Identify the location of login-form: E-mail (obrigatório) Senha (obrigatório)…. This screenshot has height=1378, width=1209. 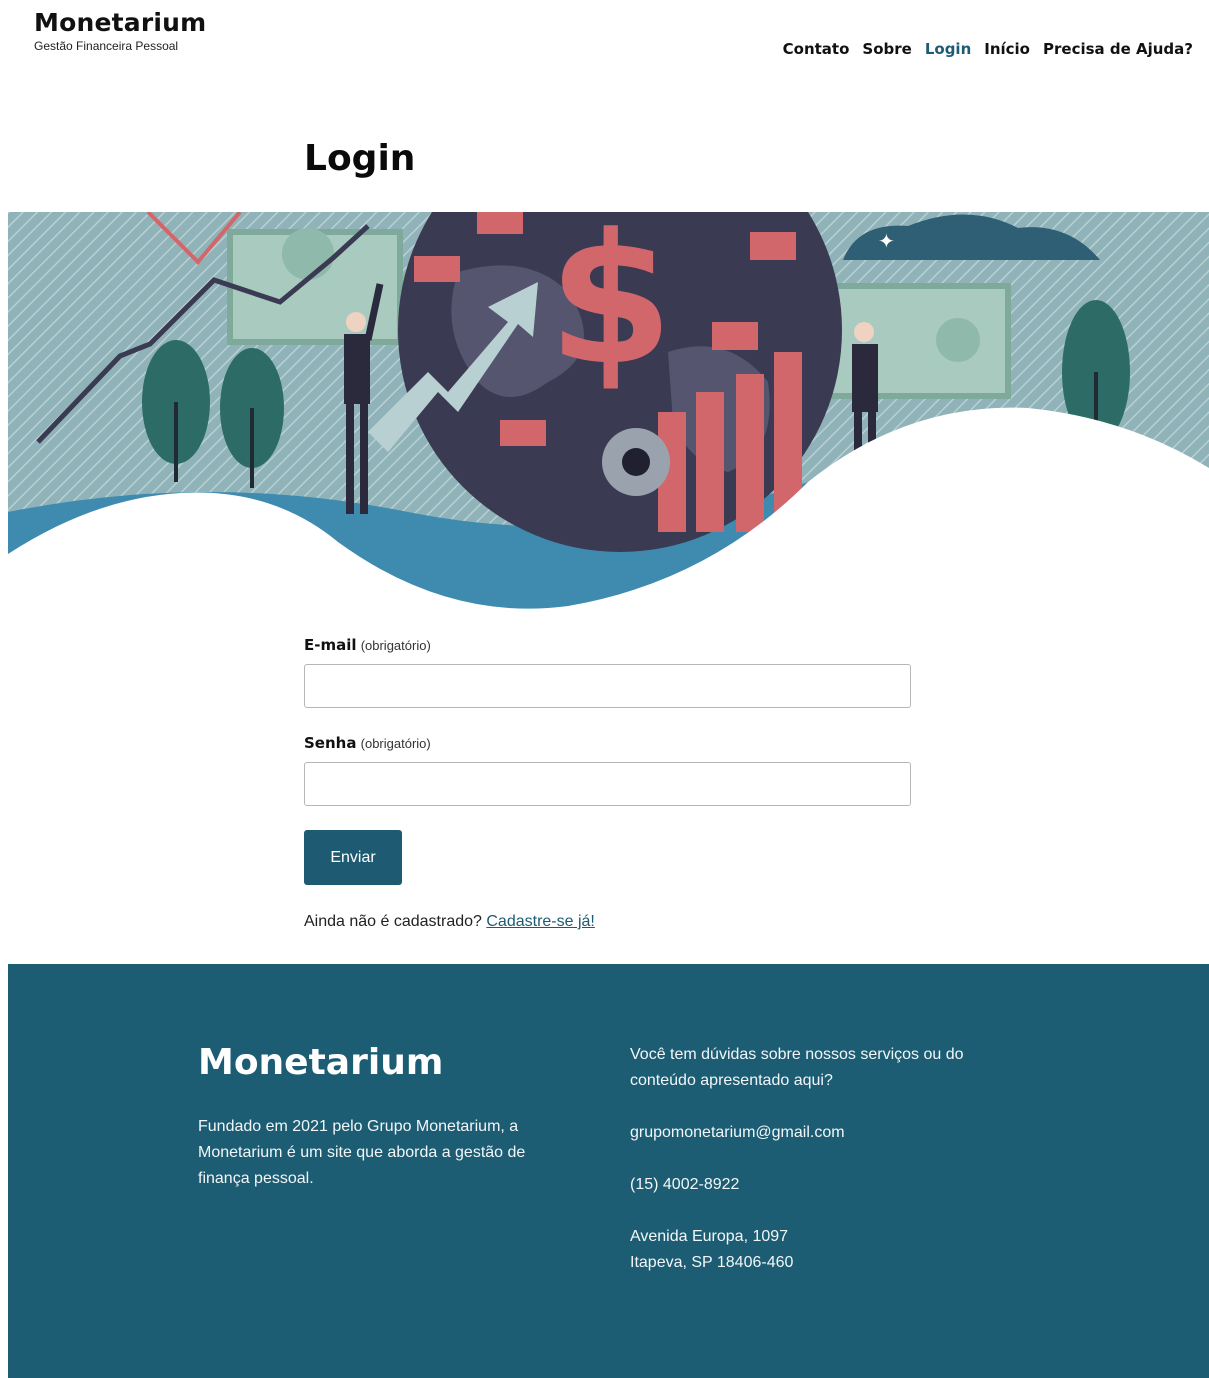
(607, 783).